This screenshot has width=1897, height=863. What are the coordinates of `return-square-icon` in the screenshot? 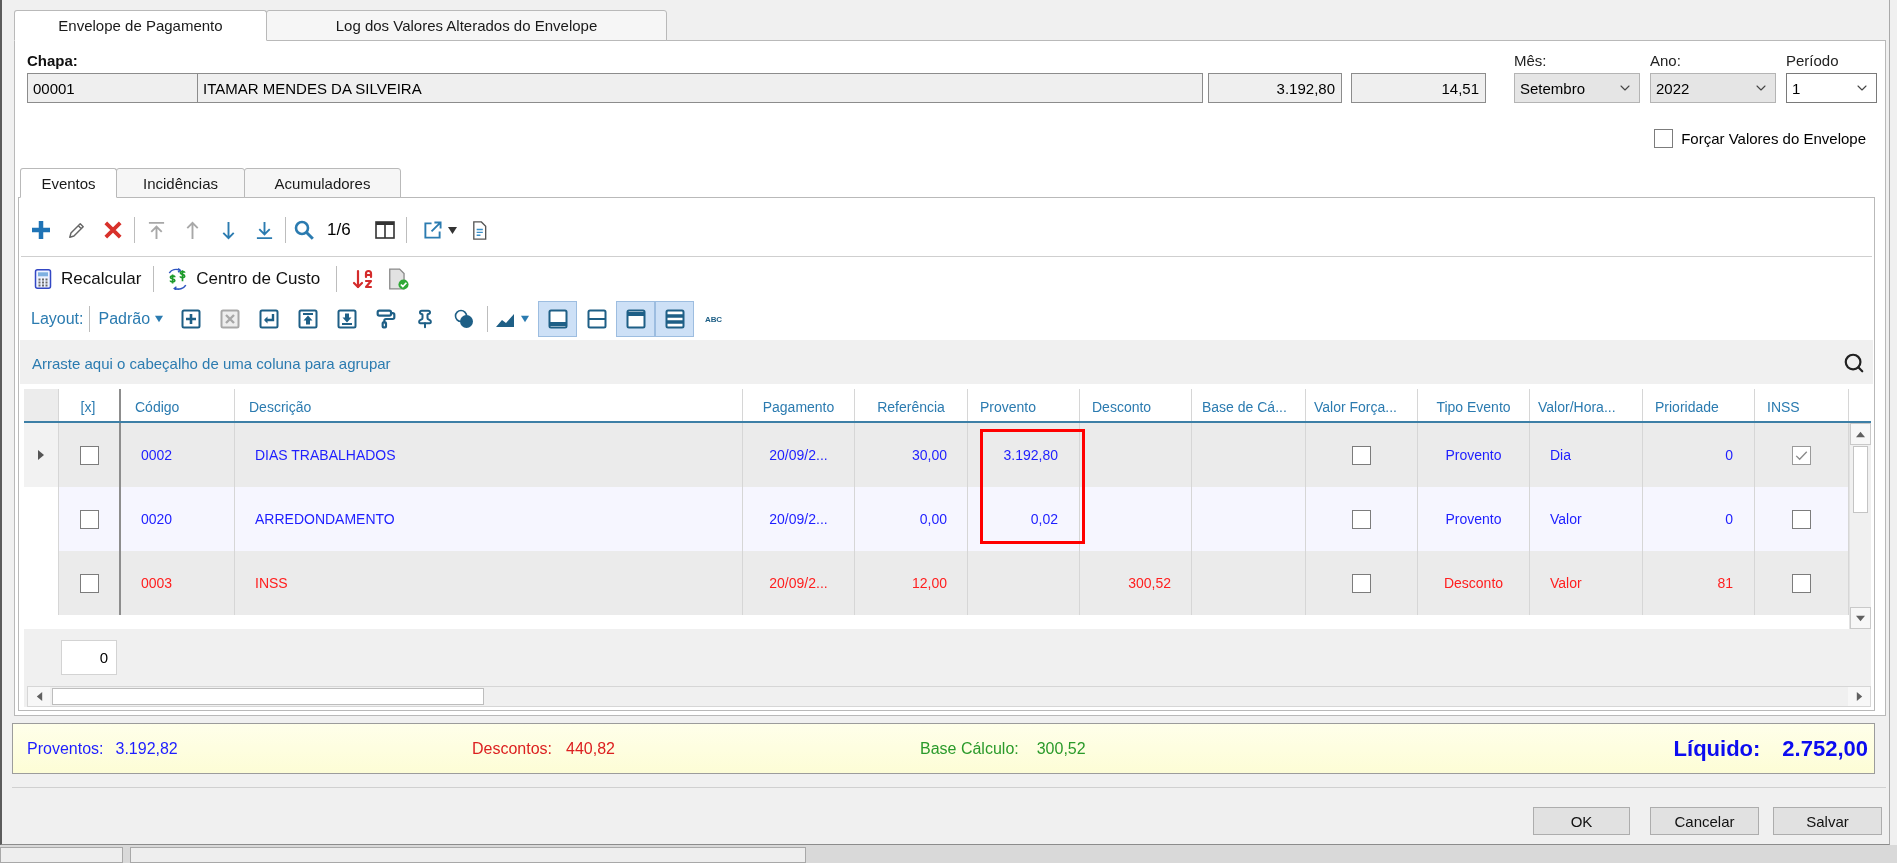 It's located at (268, 319).